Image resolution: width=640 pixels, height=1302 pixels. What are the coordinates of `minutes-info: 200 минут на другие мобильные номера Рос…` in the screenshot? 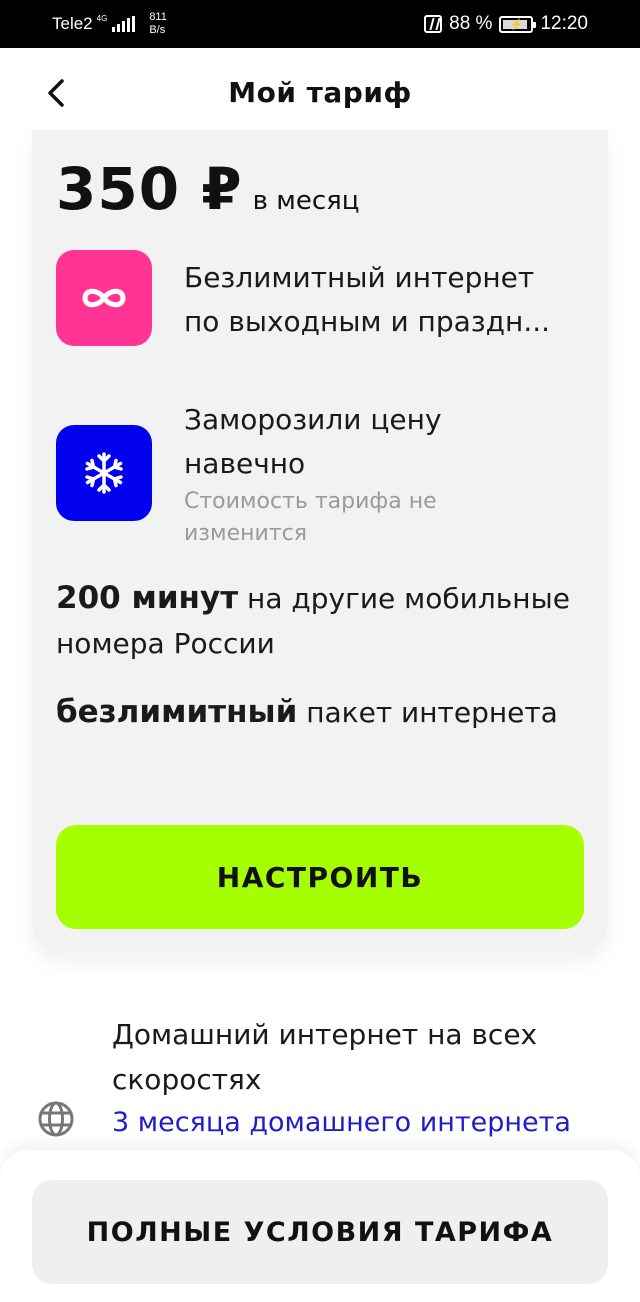 It's located at (316, 621).